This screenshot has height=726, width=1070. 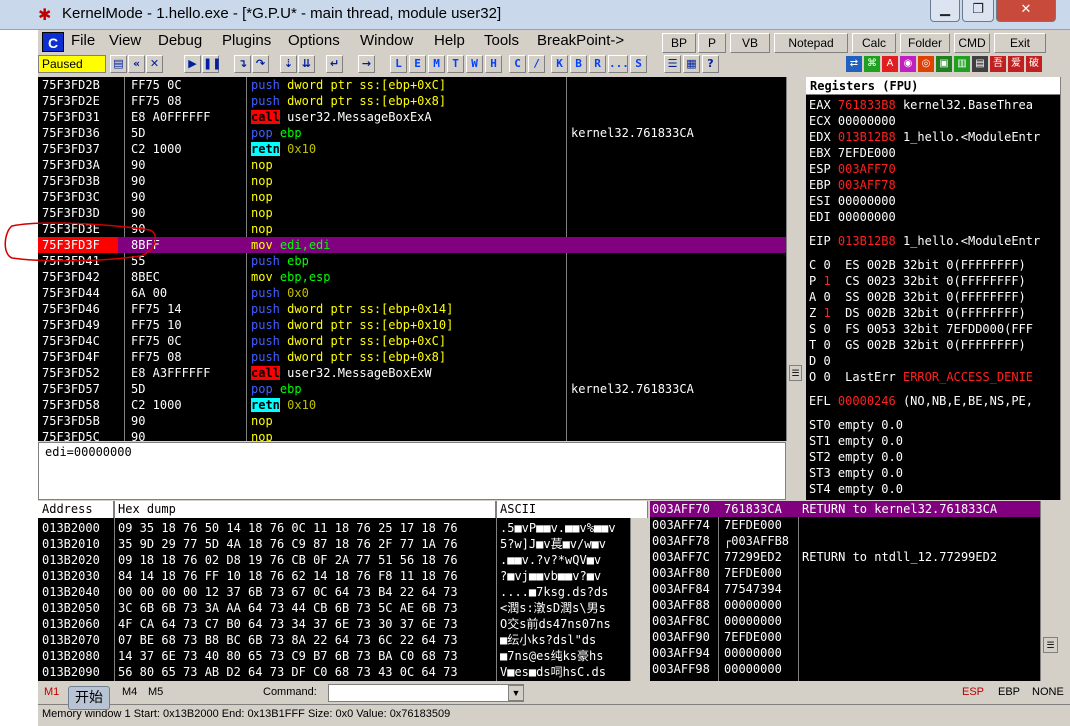 I want to click on toolbar-source-button: S, so click(x=638, y=64).